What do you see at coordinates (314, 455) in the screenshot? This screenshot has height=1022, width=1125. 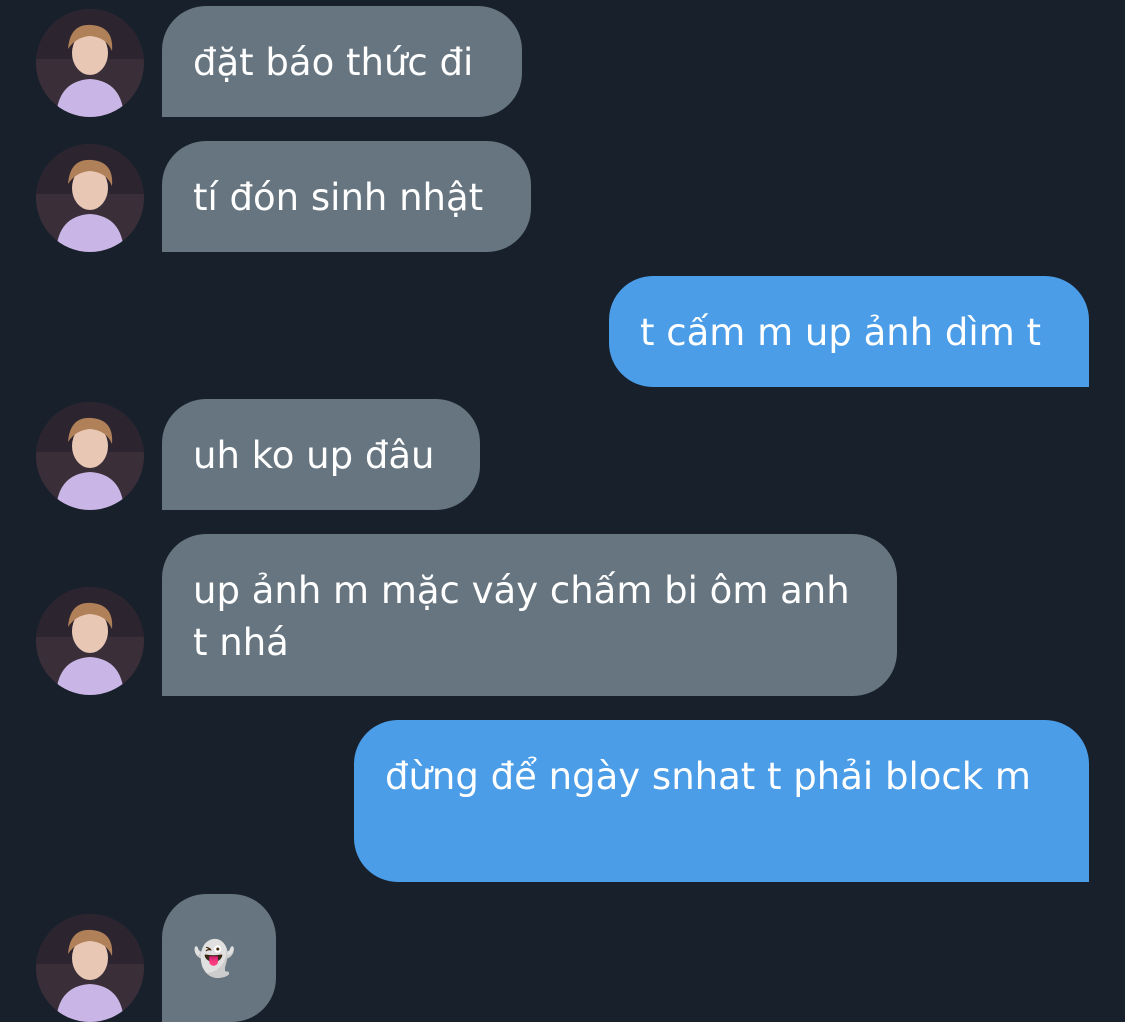 I see `message-text: uh ko up đâu` at bounding box center [314, 455].